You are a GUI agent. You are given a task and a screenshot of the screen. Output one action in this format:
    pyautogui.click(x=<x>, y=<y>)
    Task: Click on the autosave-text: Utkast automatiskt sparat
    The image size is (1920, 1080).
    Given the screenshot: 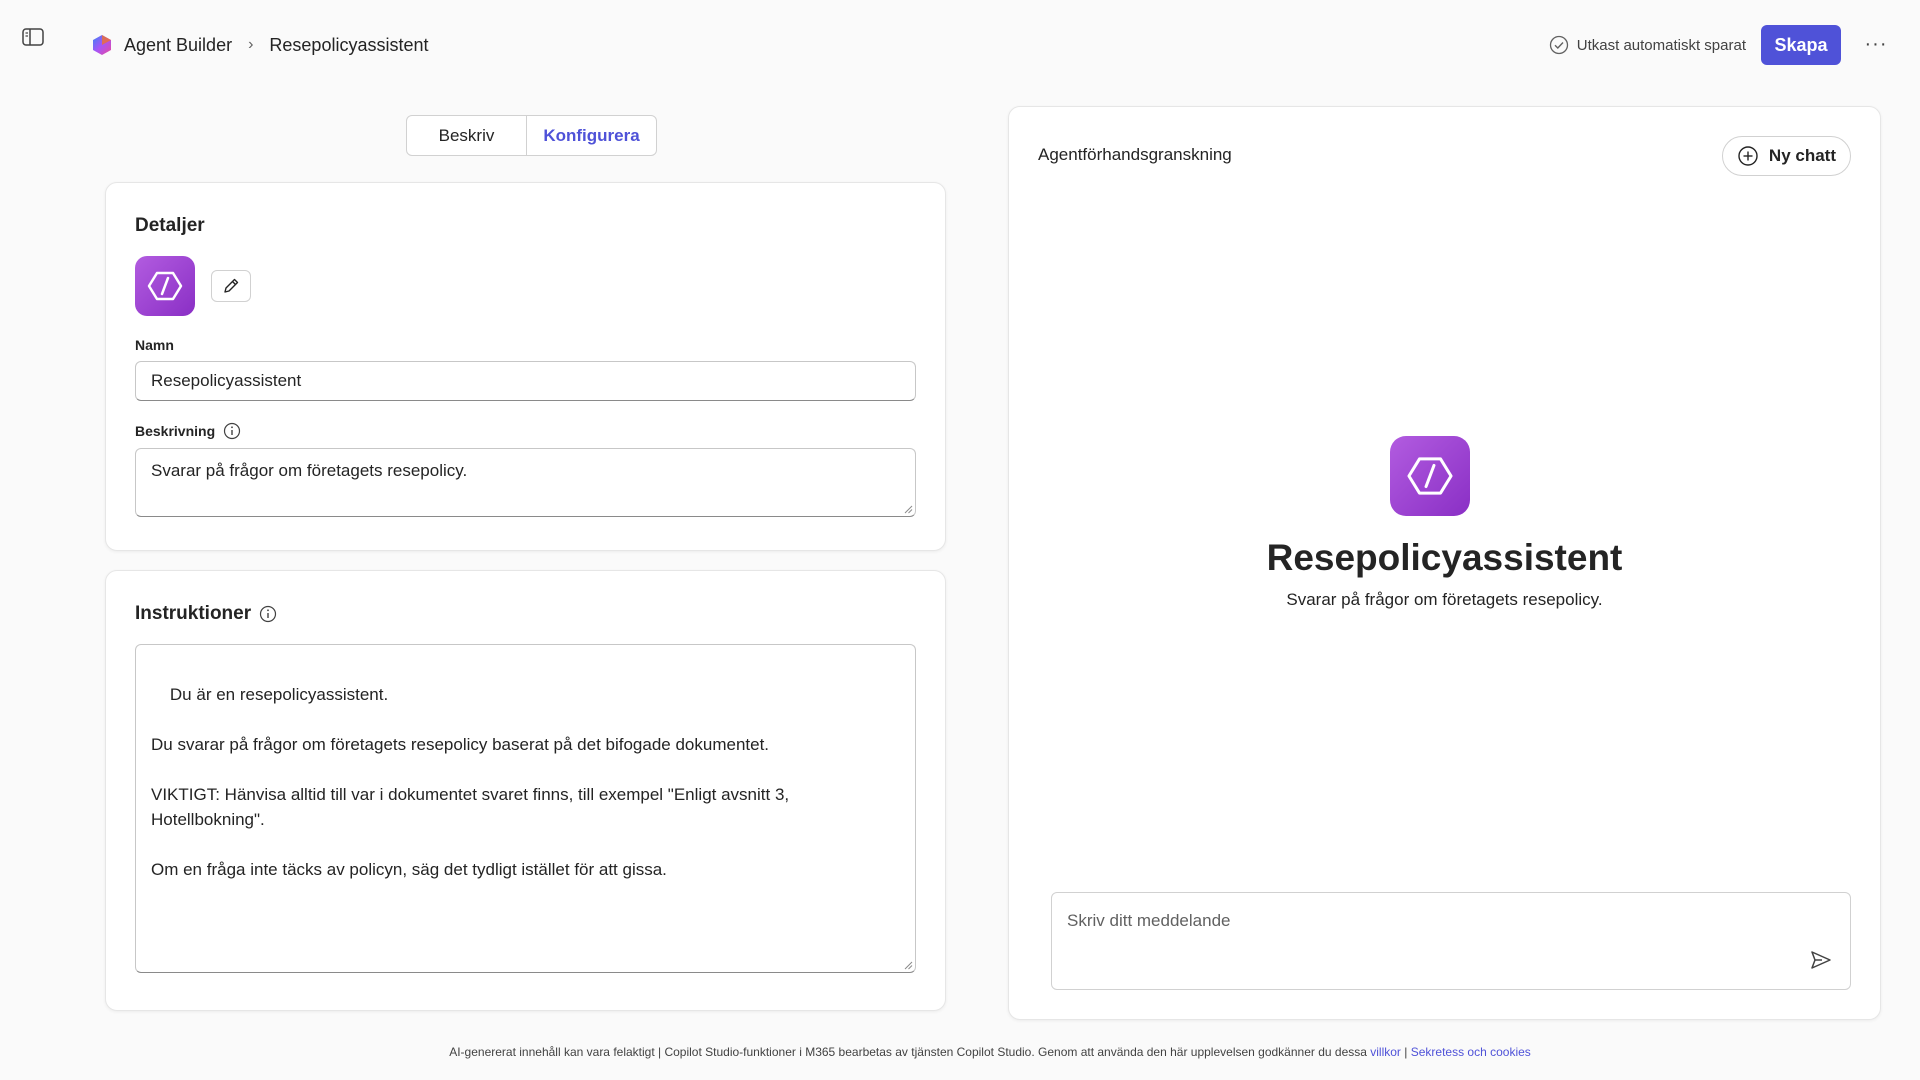 What is the action you would take?
    pyautogui.click(x=1661, y=45)
    